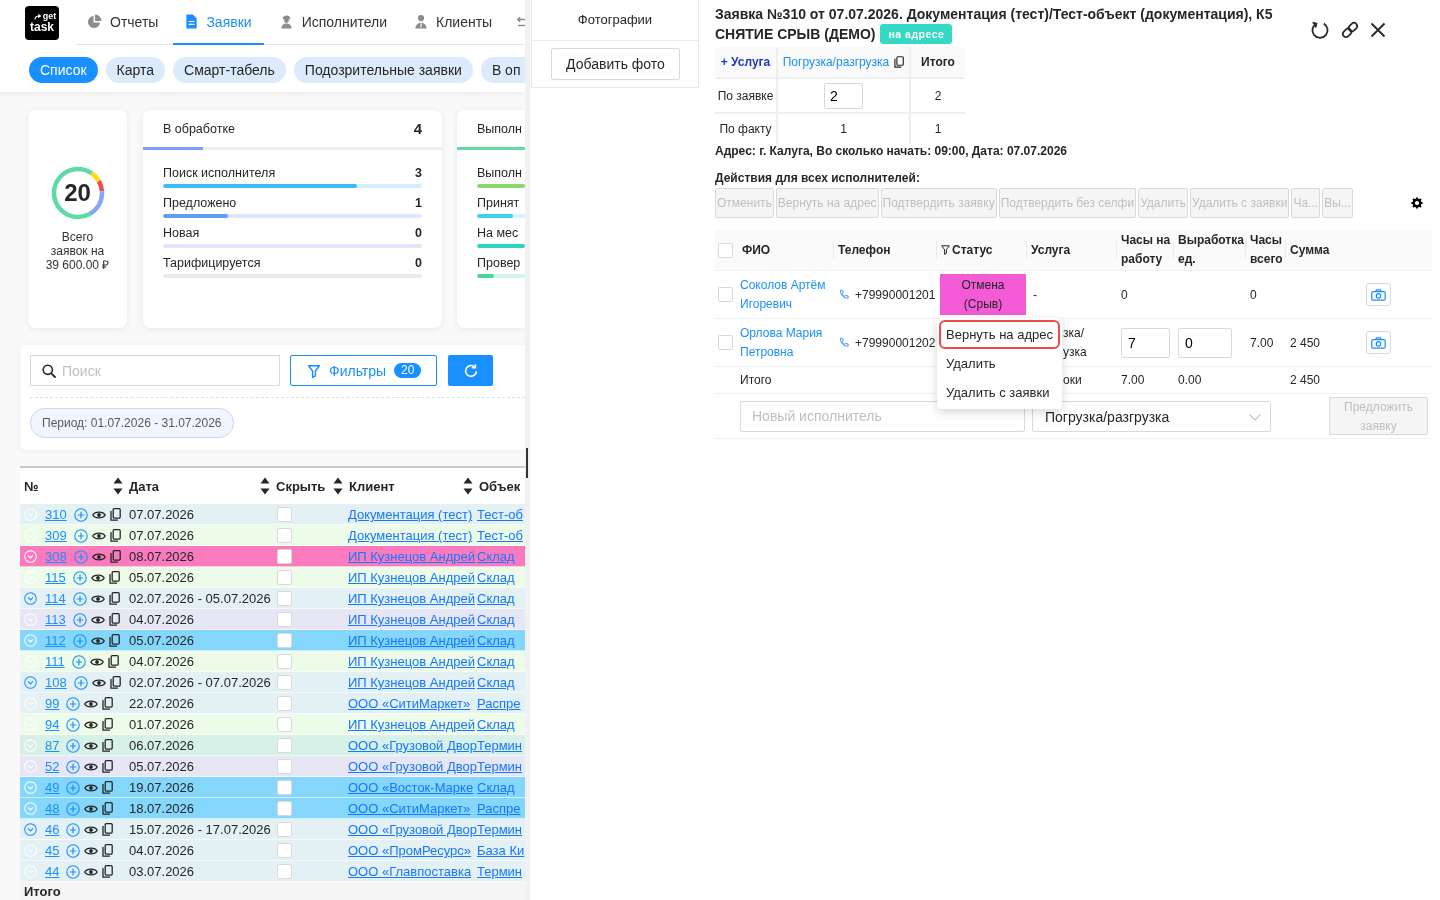 This screenshot has width=1440, height=900. What do you see at coordinates (1350, 30) in the screenshot?
I see `link-icon` at bounding box center [1350, 30].